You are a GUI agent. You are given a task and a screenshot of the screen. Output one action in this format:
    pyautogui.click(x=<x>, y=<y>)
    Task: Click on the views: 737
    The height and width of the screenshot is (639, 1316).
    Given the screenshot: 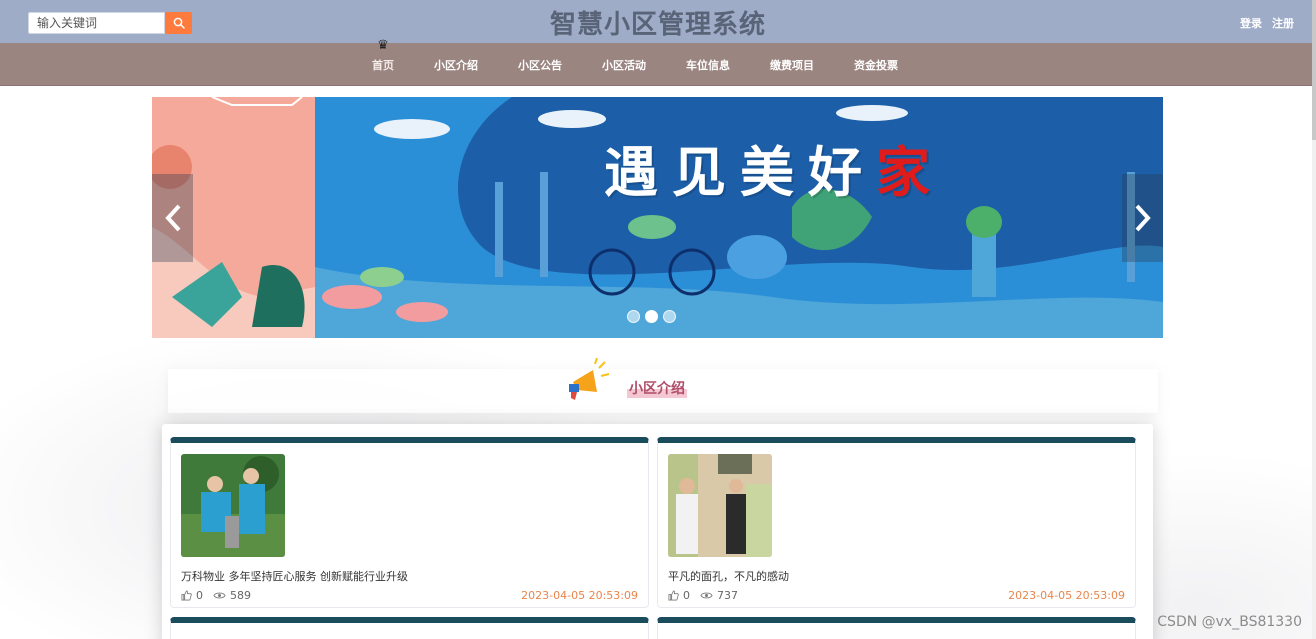 What is the action you would take?
    pyautogui.click(x=719, y=595)
    